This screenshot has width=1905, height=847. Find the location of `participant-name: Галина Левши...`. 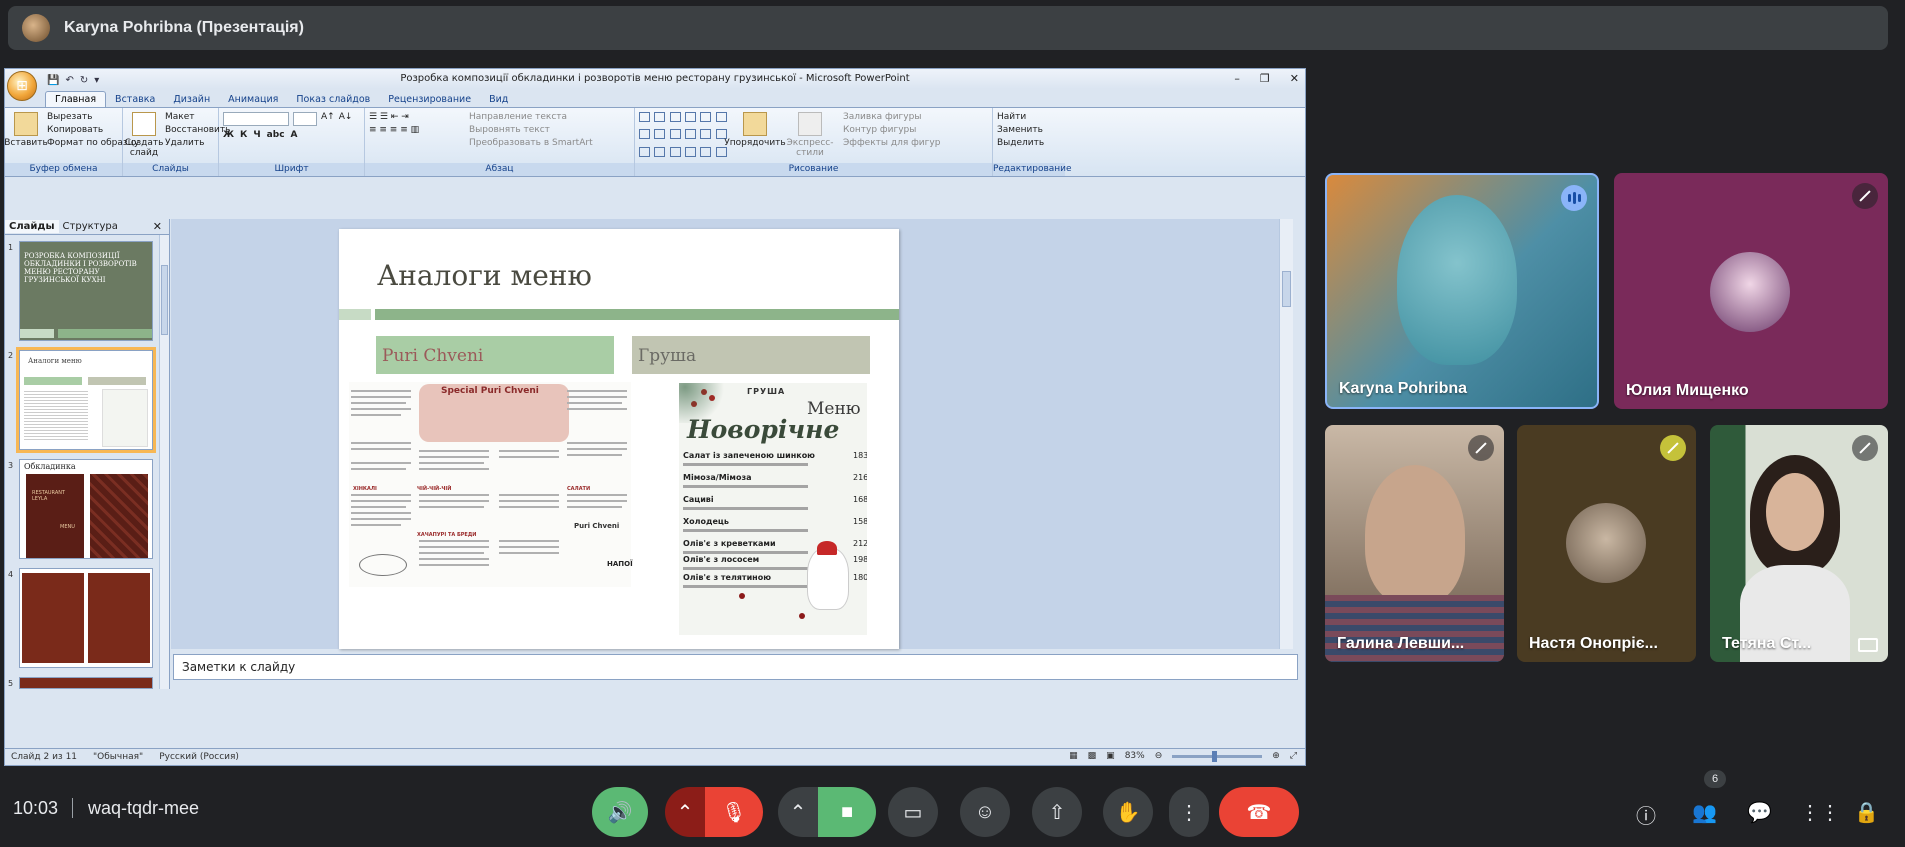

participant-name: Галина Левши... is located at coordinates (1401, 643).